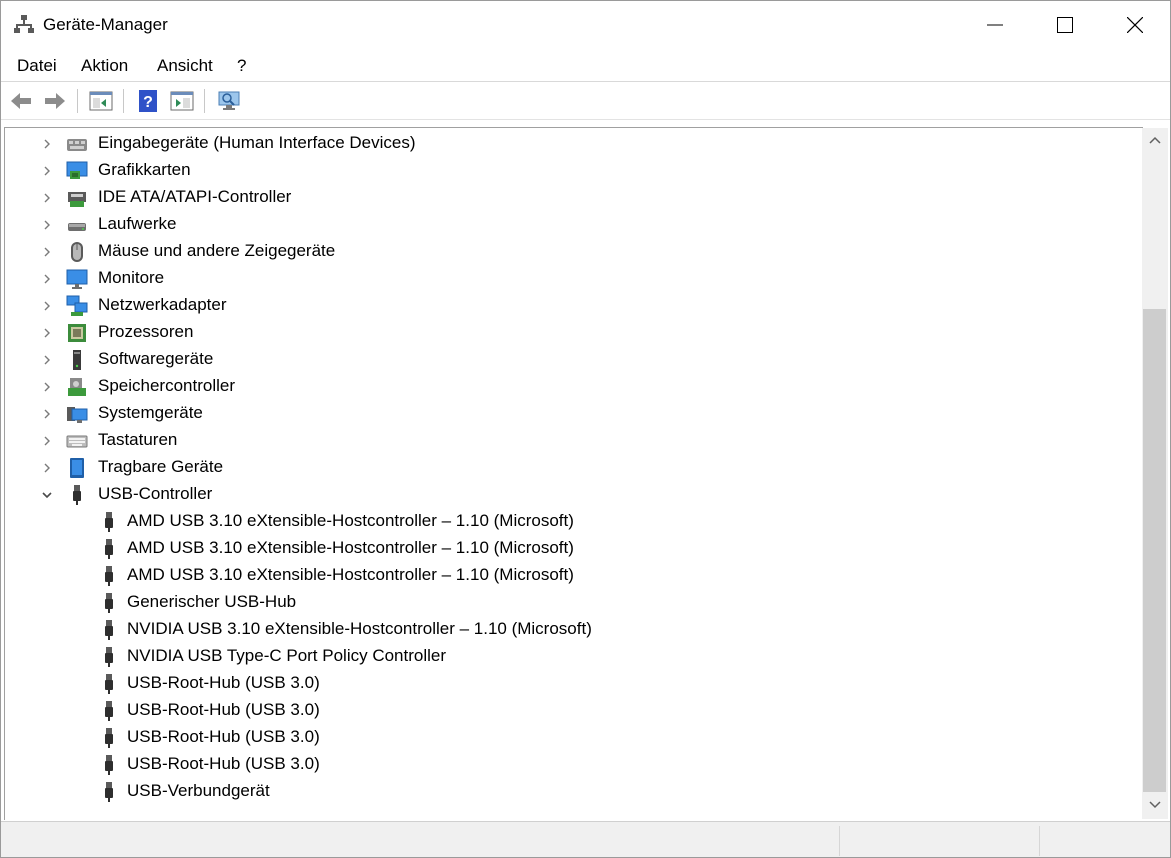 Image resolution: width=1171 pixels, height=858 pixels. What do you see at coordinates (839, 841) in the screenshot?
I see `status-separator` at bounding box center [839, 841].